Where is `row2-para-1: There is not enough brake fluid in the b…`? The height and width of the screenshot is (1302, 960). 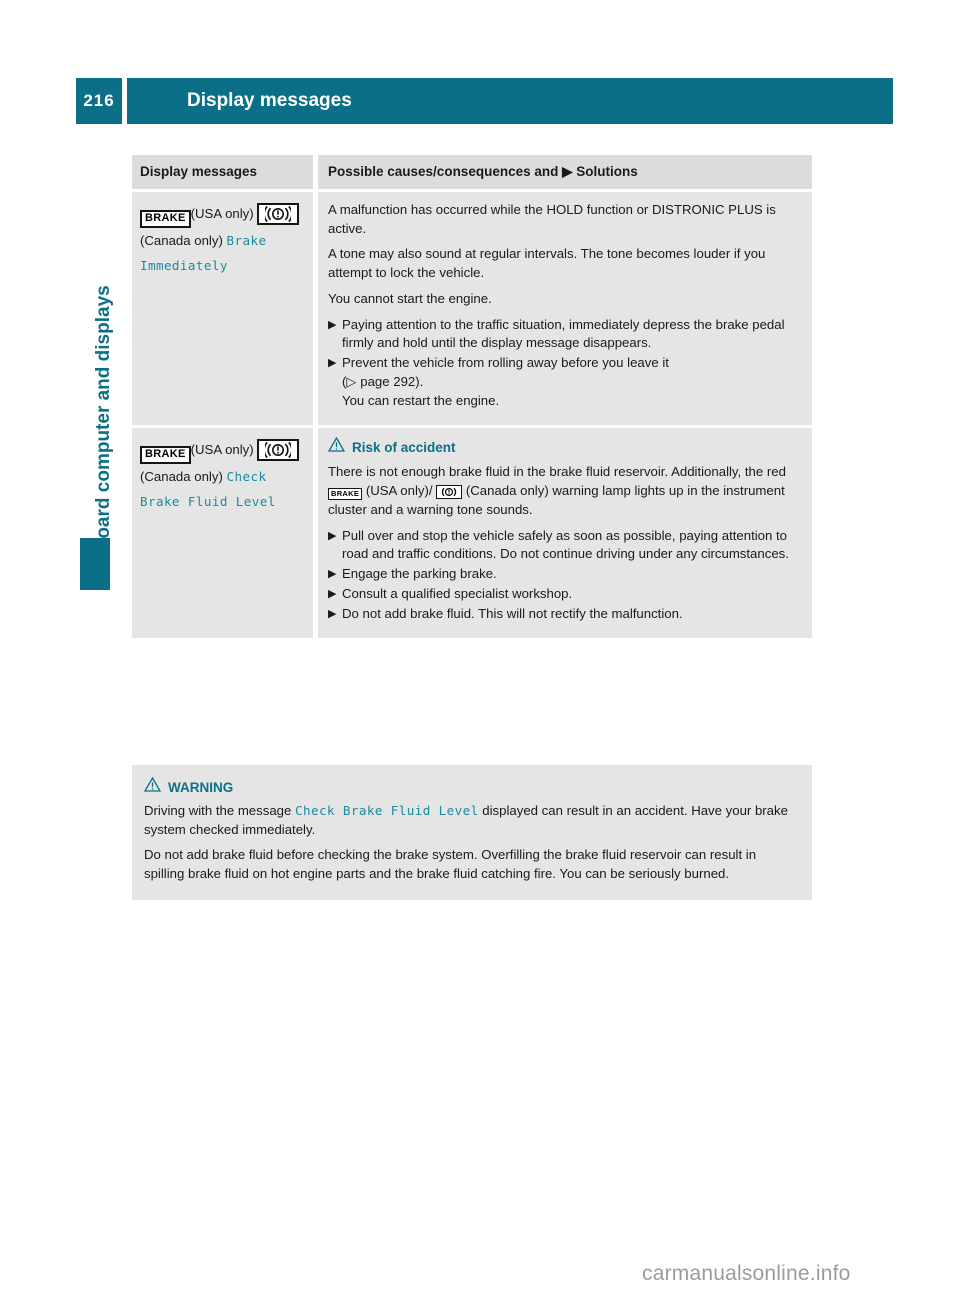 row2-para-1: There is not enough brake fluid in the b… is located at coordinates (565, 491).